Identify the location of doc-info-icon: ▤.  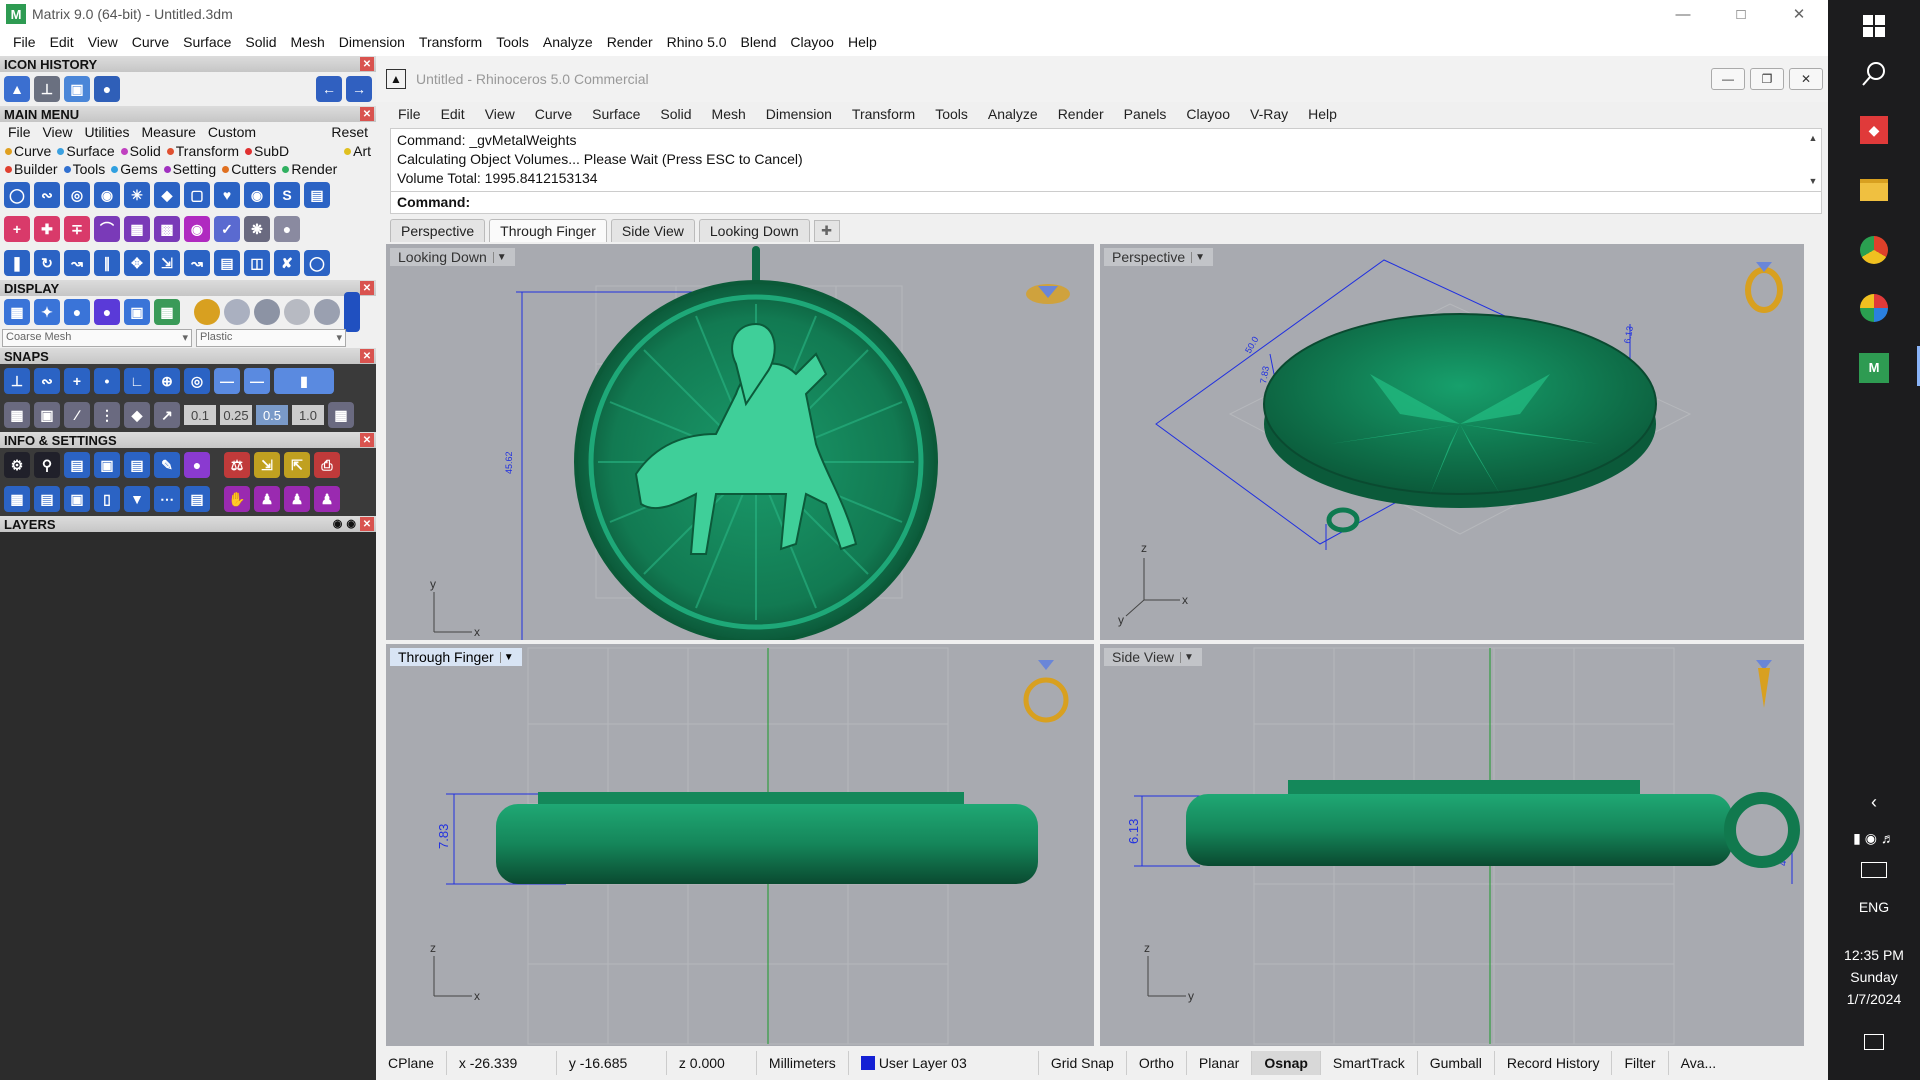
(137, 465).